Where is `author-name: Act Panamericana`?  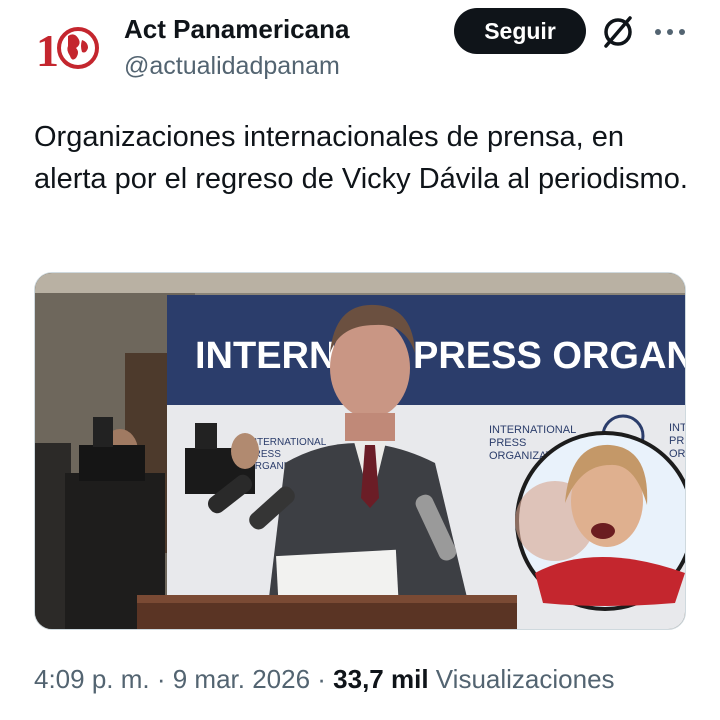 author-name: Act Panamericana is located at coordinates (236, 29).